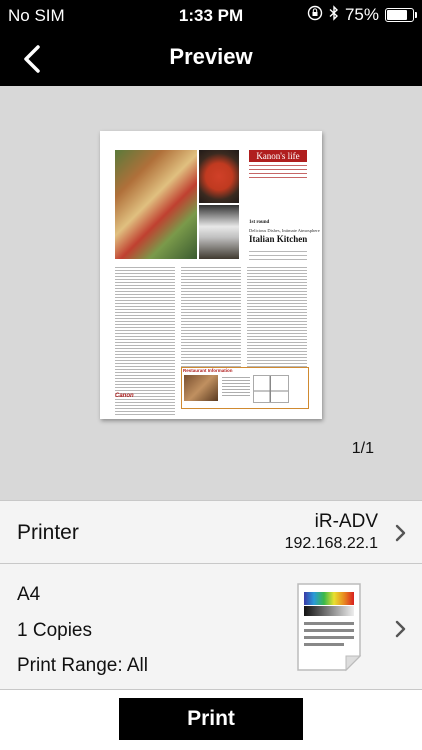 The image size is (422, 750). What do you see at coordinates (236, 387) in the screenshot?
I see `restaurant-details` at bounding box center [236, 387].